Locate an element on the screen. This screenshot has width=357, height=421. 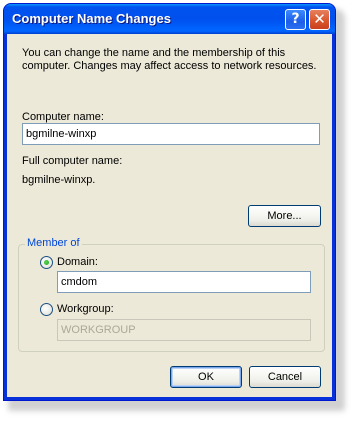
cancel-button: Cancel is located at coordinates (285, 377).